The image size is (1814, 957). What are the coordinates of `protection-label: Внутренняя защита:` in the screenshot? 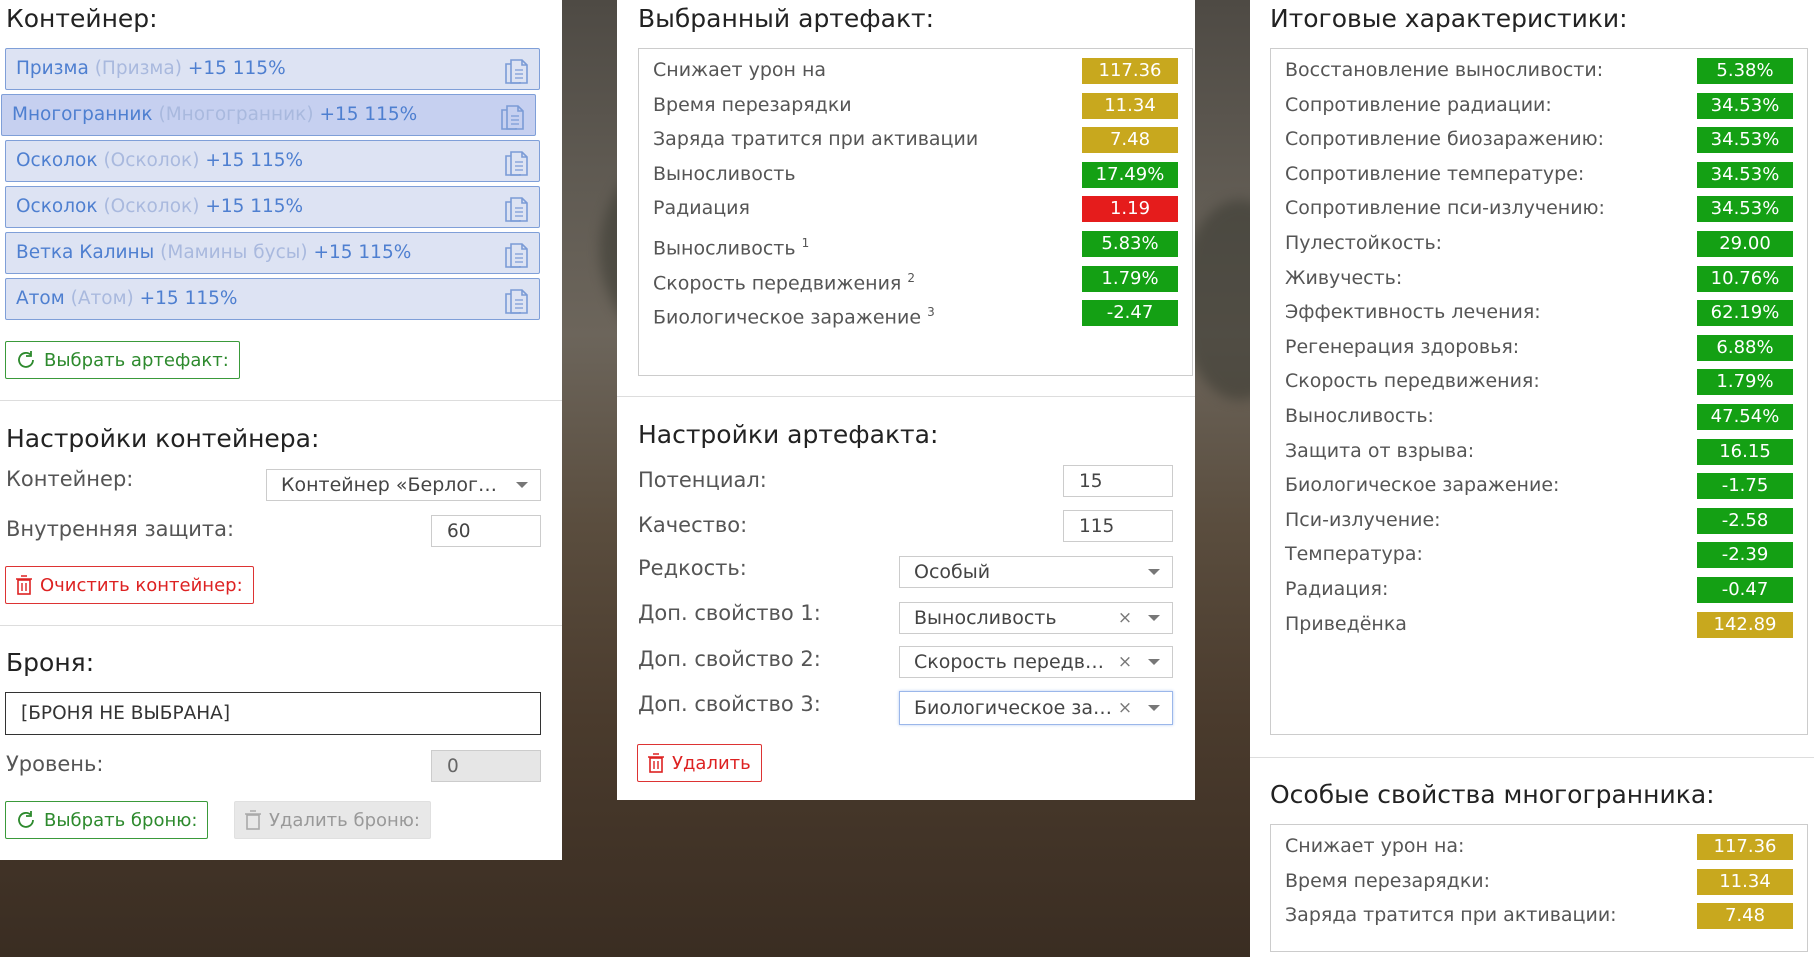 It's located at (120, 529).